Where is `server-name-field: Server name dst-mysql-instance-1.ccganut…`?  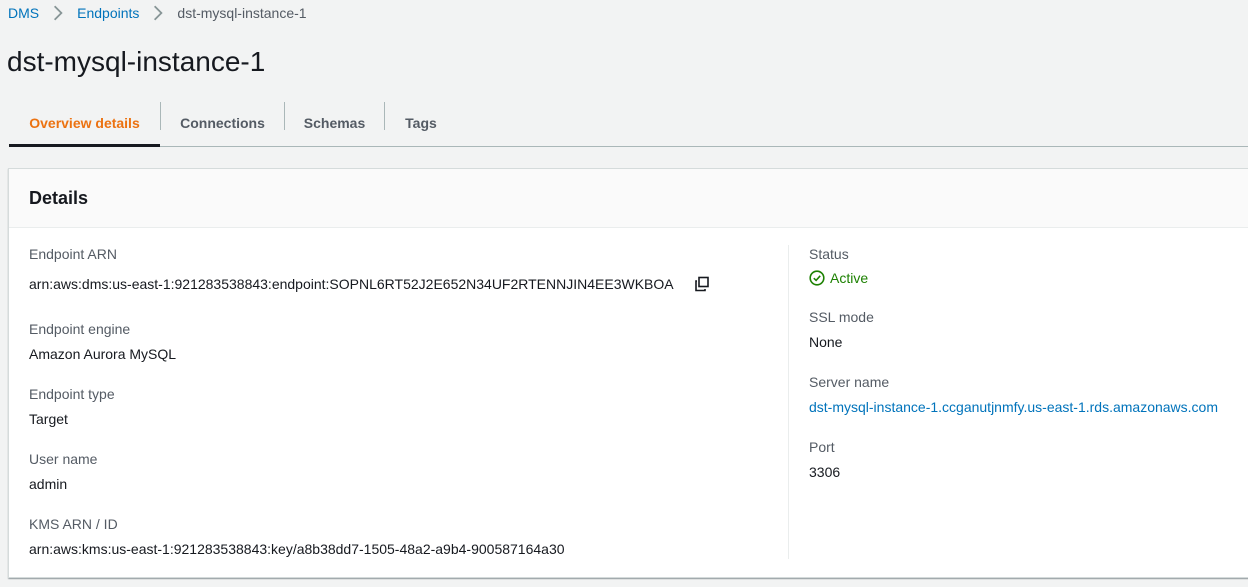 server-name-field: Server name dst-mysql-instance-1.ccganut… is located at coordinates (1028, 394).